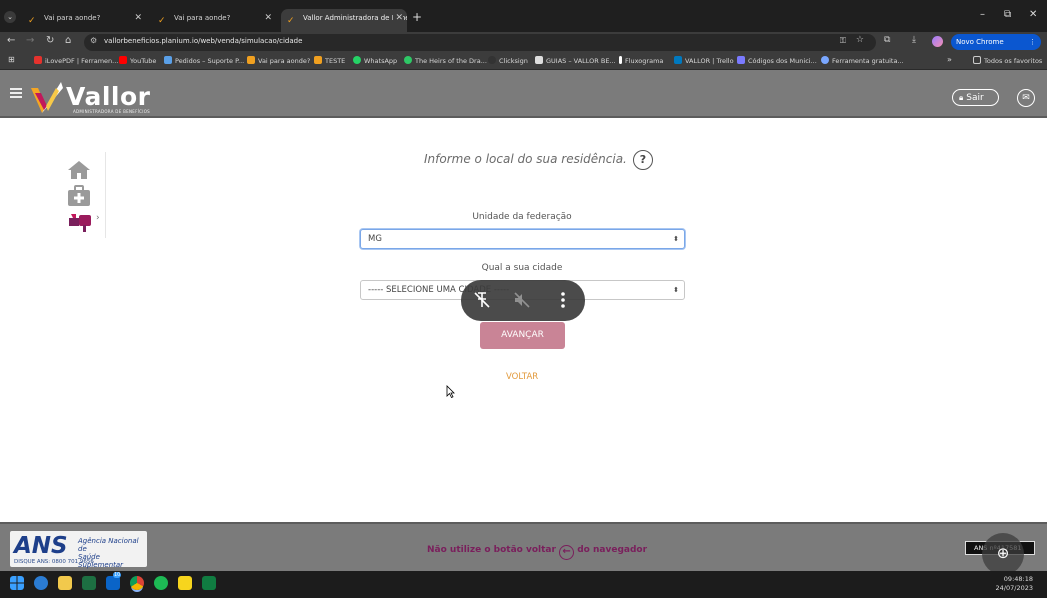 This screenshot has width=1047, height=598. Describe the element at coordinates (50, 40) in the screenshot. I see `reload-icon: ↻` at that location.